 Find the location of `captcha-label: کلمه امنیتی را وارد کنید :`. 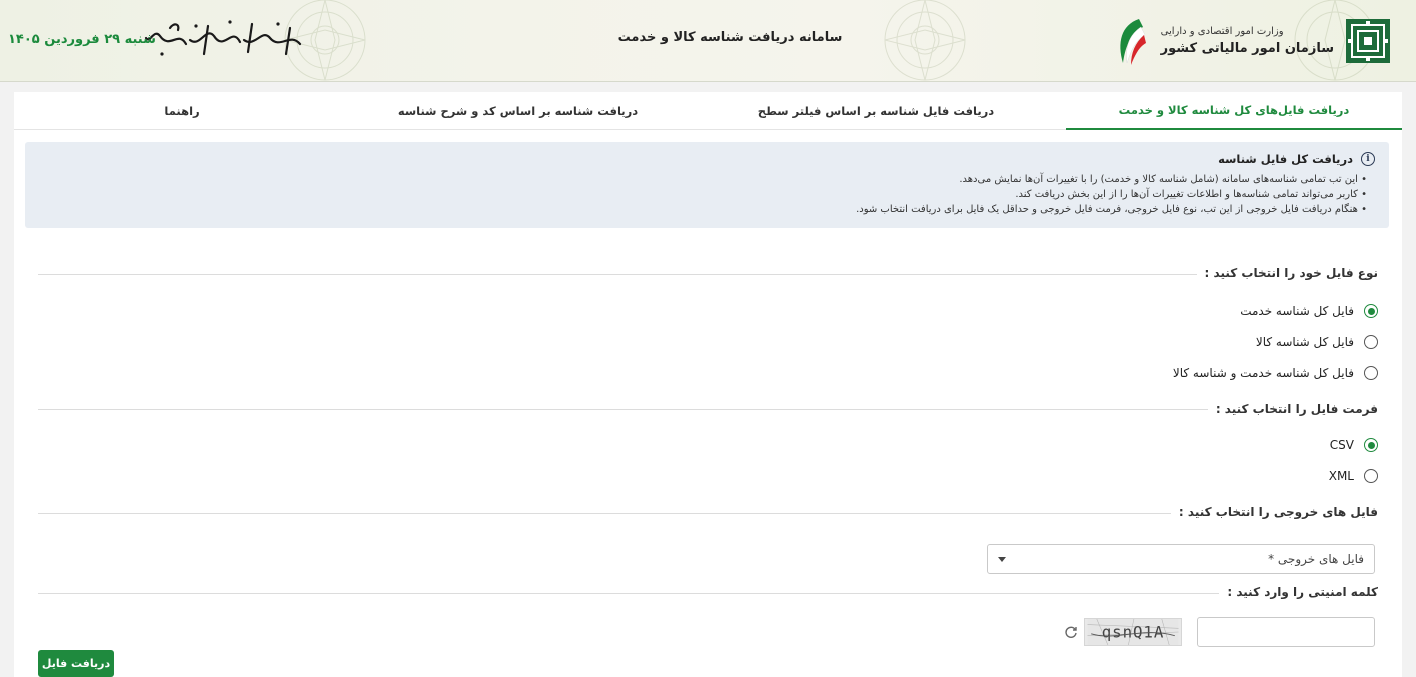

captcha-label: کلمه امنیتی را وارد کنید : is located at coordinates (1298, 592).